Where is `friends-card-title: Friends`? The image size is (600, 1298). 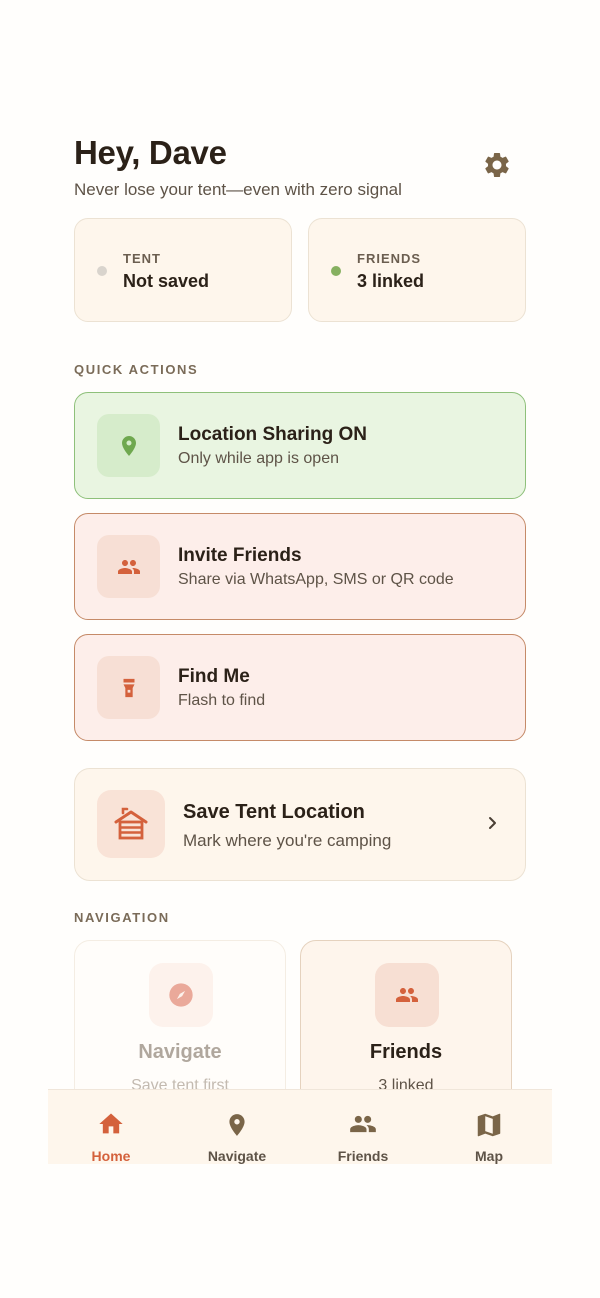 friends-card-title: Friends is located at coordinates (406, 1052).